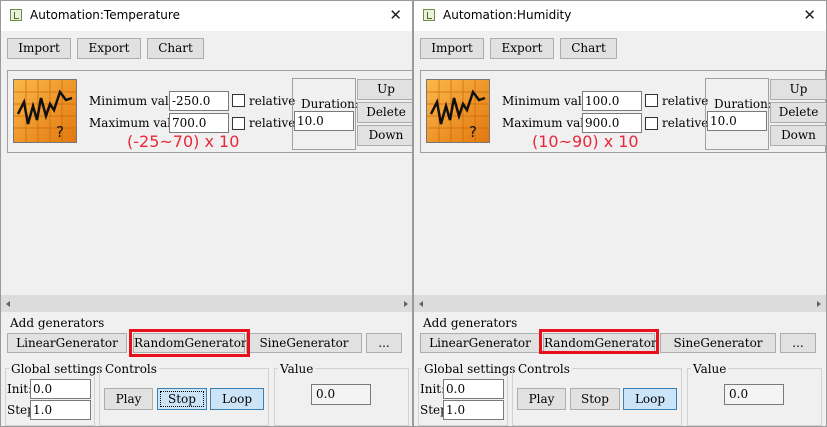  Describe the element at coordinates (199, 123) in the screenshot. I see `maximum-value-input: 700.0` at that location.